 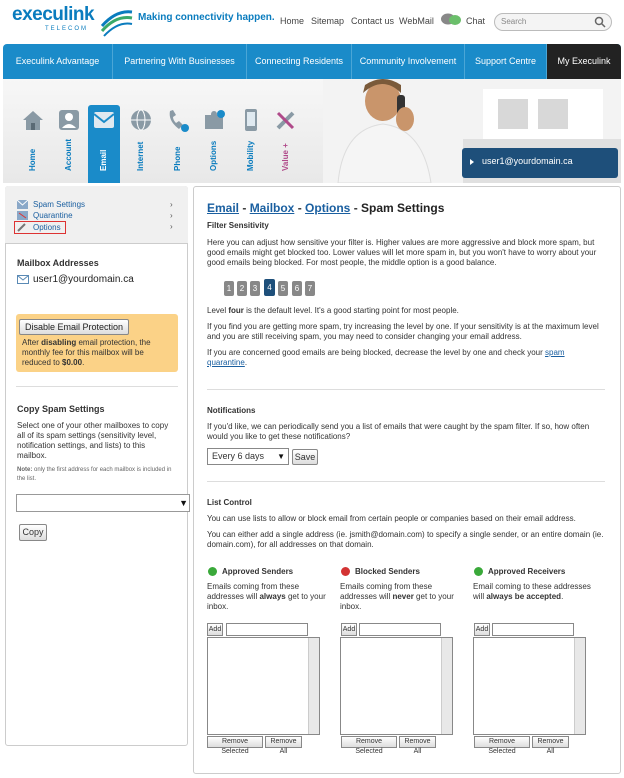 I want to click on level-7: 7, so click(x=310, y=288).